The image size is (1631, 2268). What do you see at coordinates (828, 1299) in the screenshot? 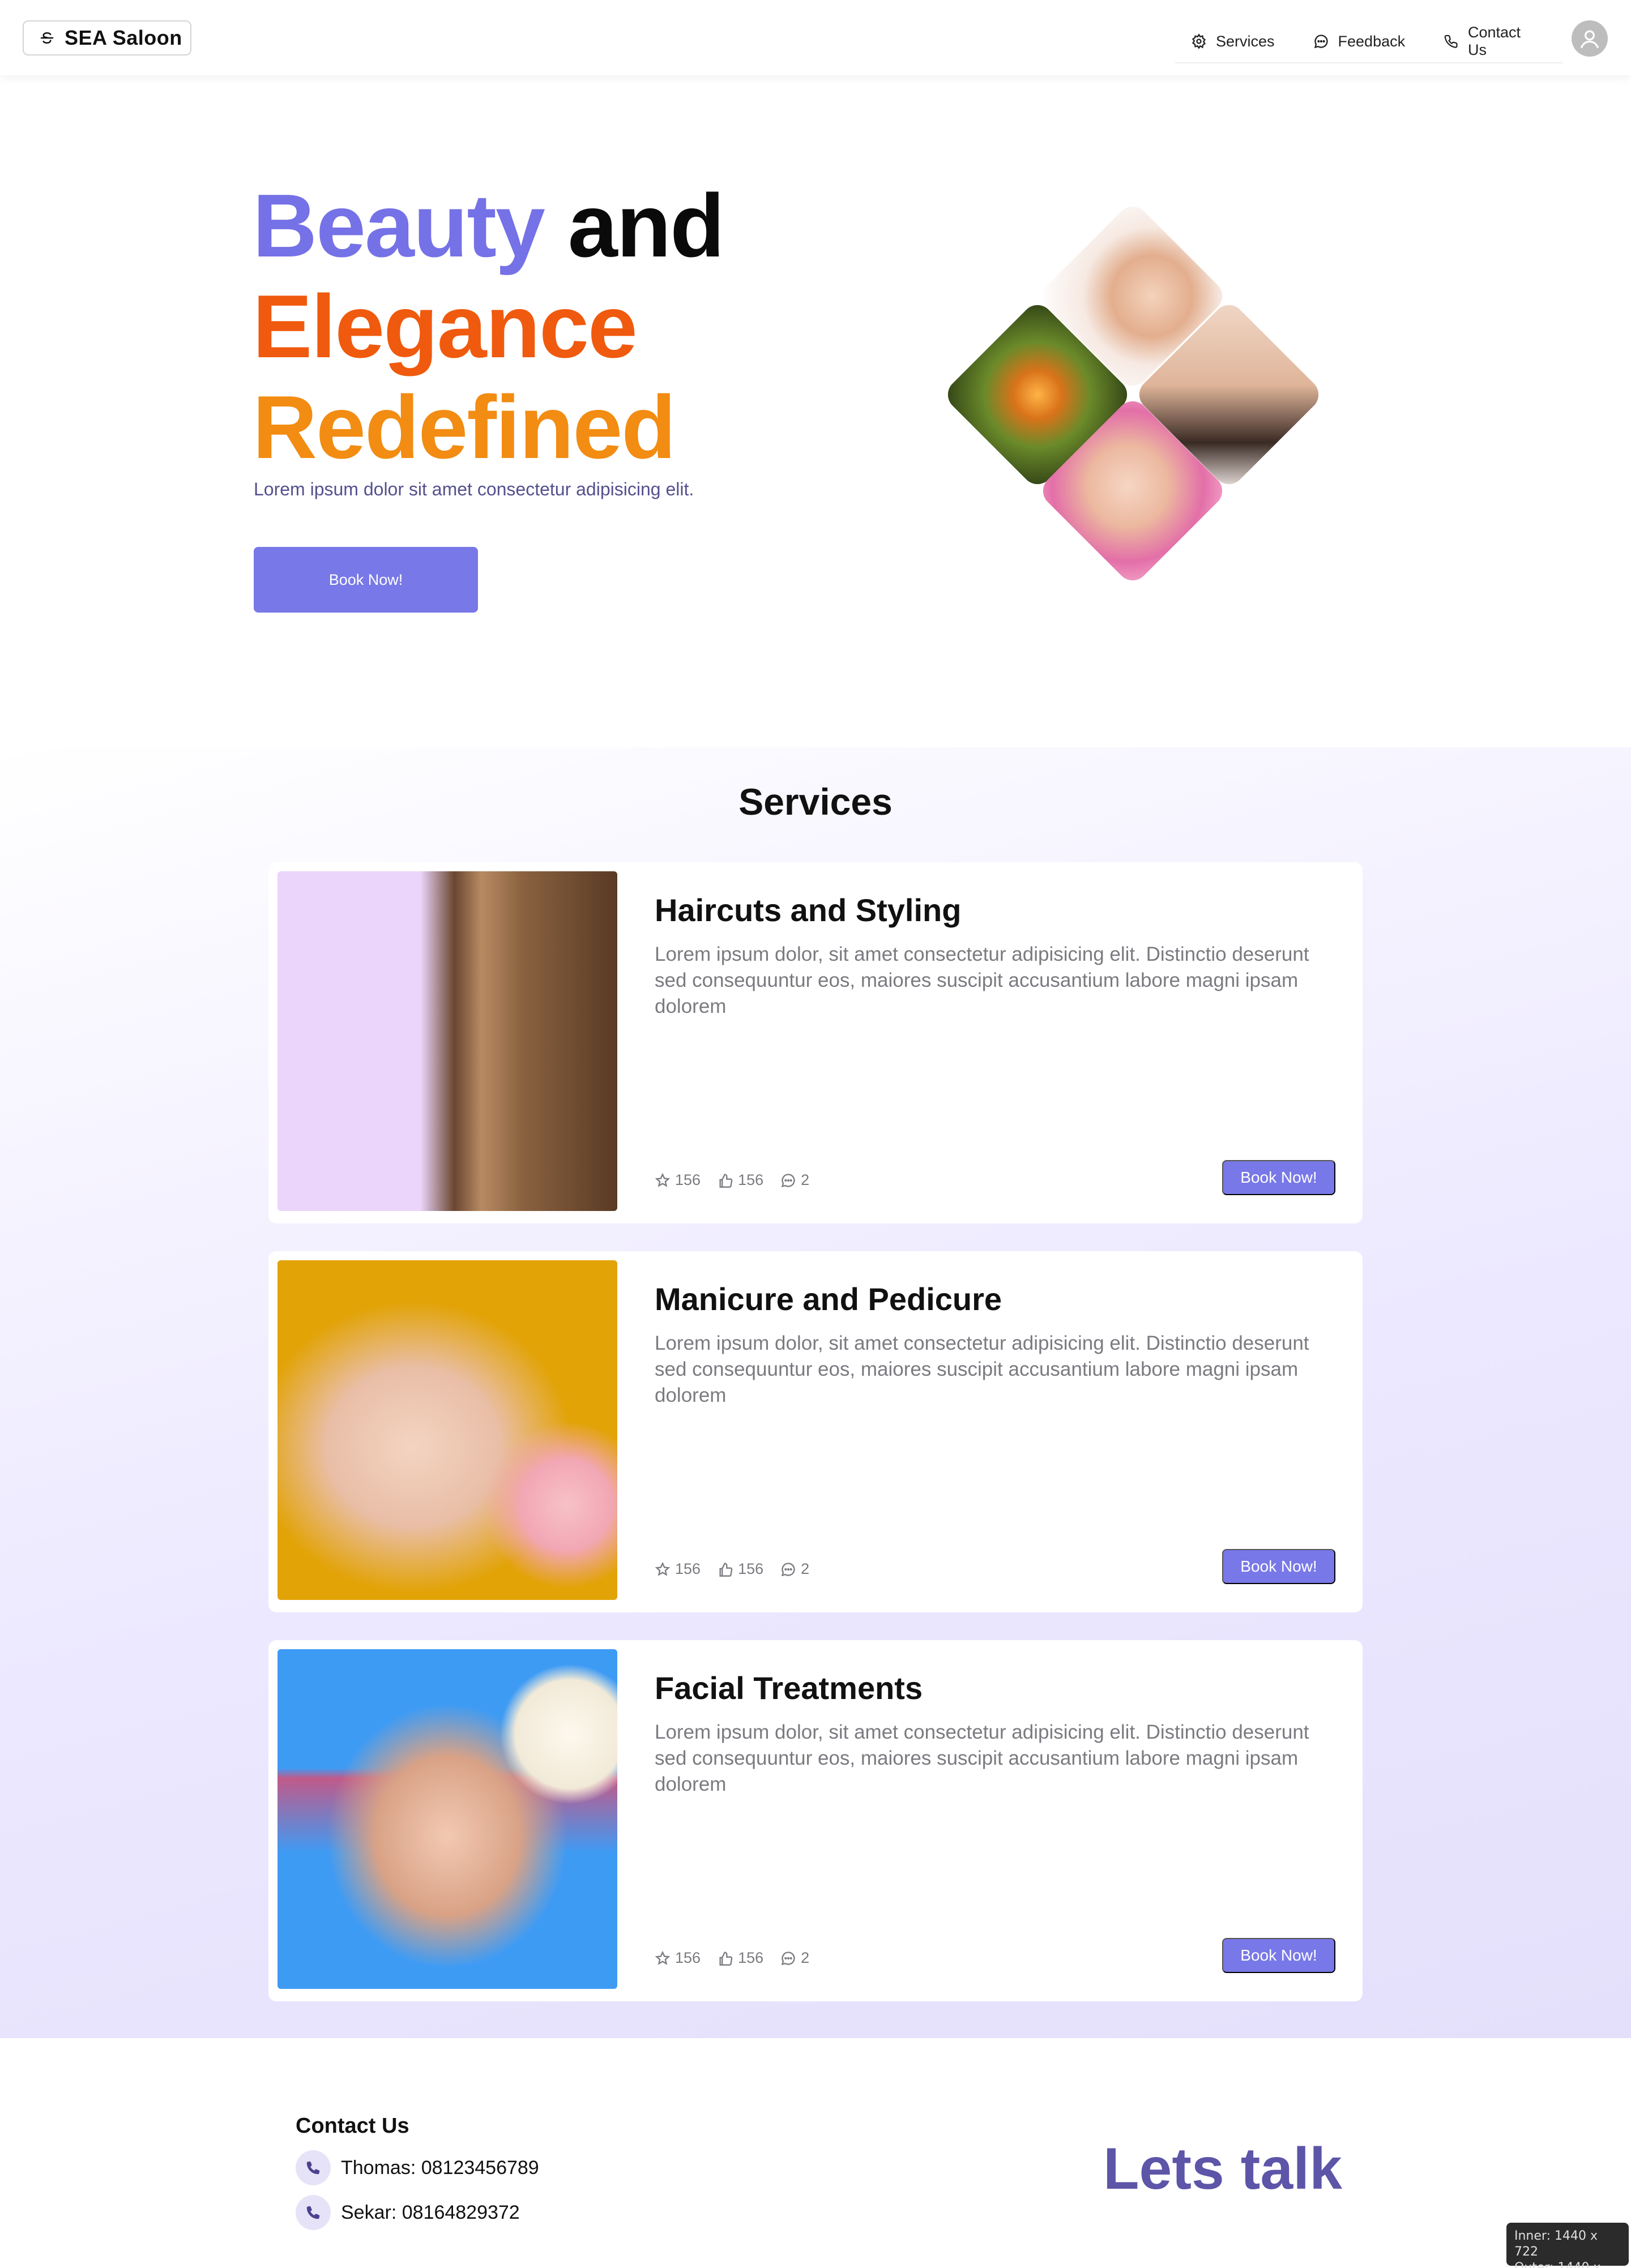
I see `service-title: Manicure and Pedicure` at bounding box center [828, 1299].